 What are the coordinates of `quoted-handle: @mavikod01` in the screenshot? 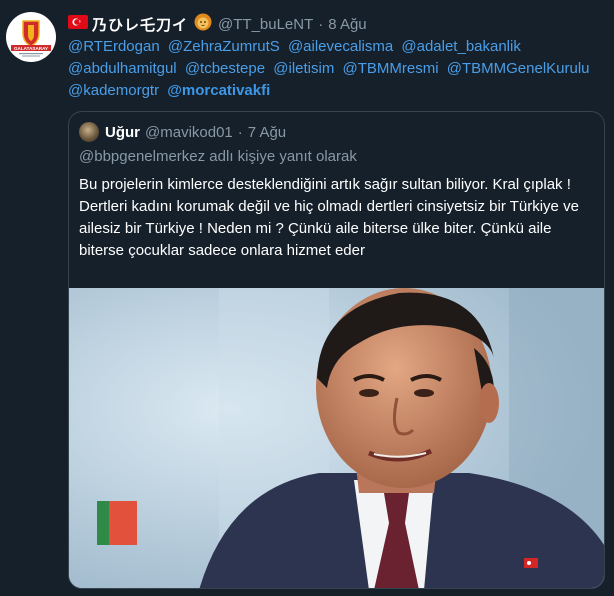 It's located at (189, 132).